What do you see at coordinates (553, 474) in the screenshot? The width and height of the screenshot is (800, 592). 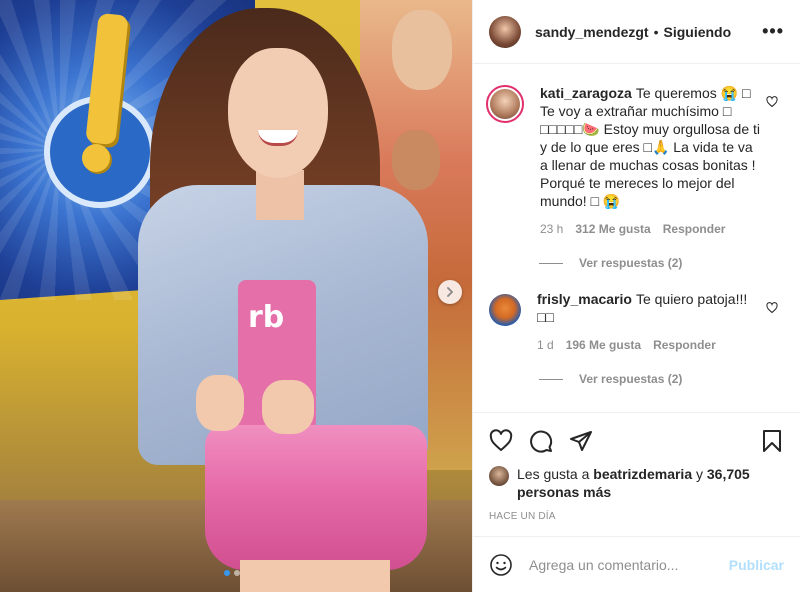 I see `likes-prefix: Les gusta a` at bounding box center [553, 474].